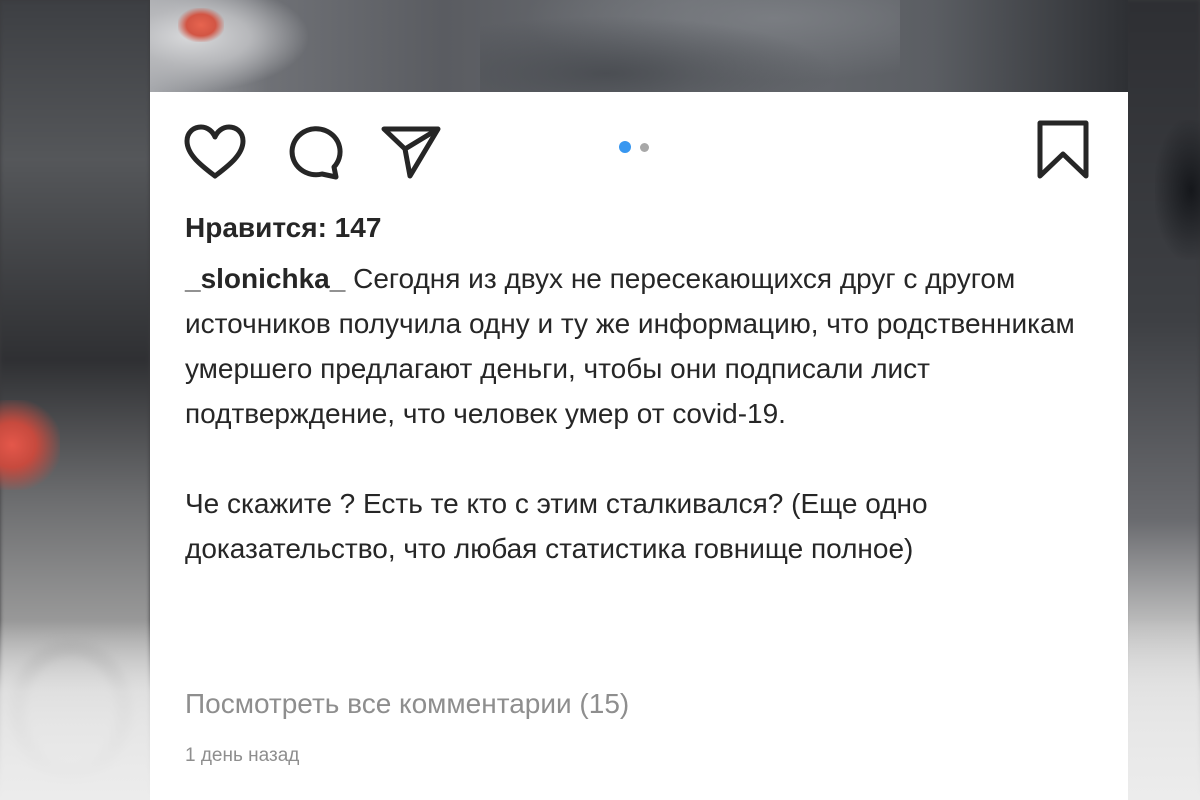 The image size is (1200, 800). What do you see at coordinates (242, 755) in the screenshot?
I see `post-timestamp: 1 день назад` at bounding box center [242, 755].